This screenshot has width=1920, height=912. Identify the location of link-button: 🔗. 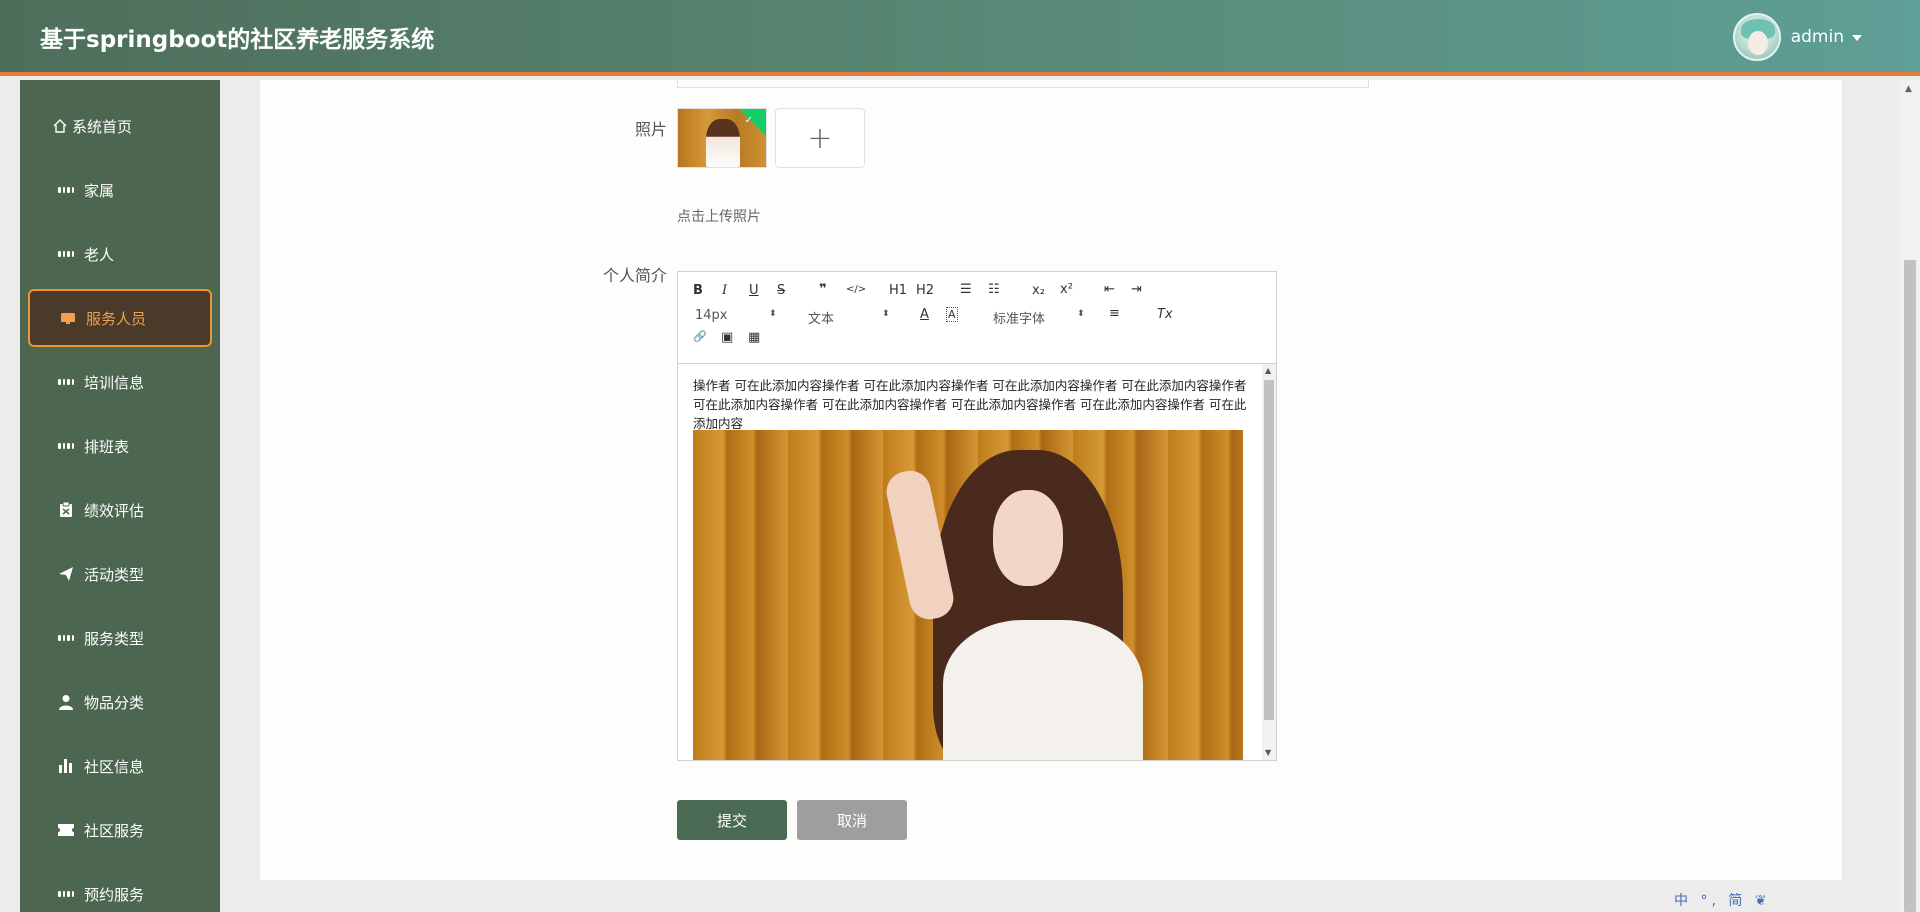
(700, 336).